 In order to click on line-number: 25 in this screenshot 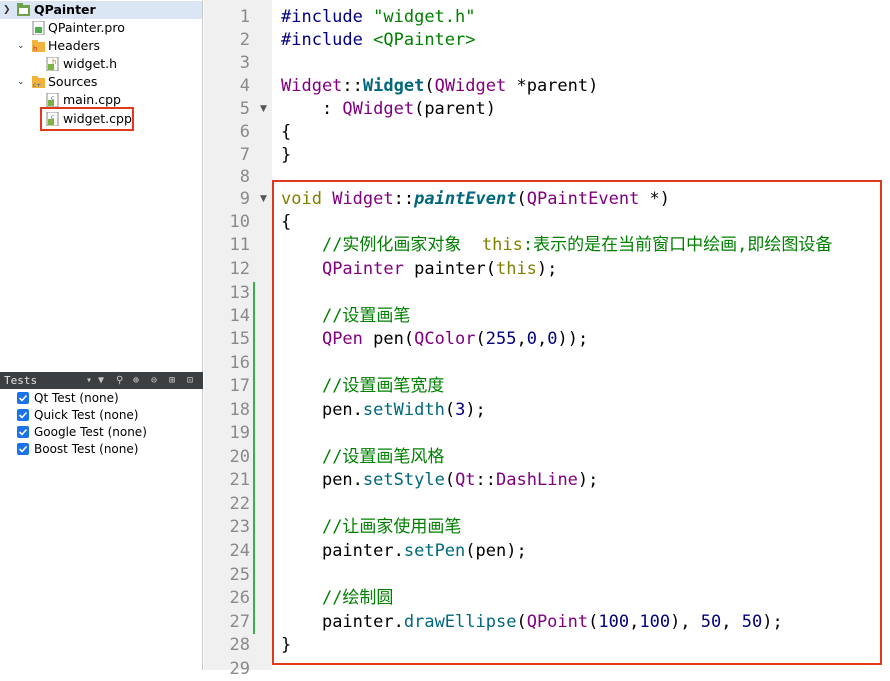, I will do `click(239, 575)`.